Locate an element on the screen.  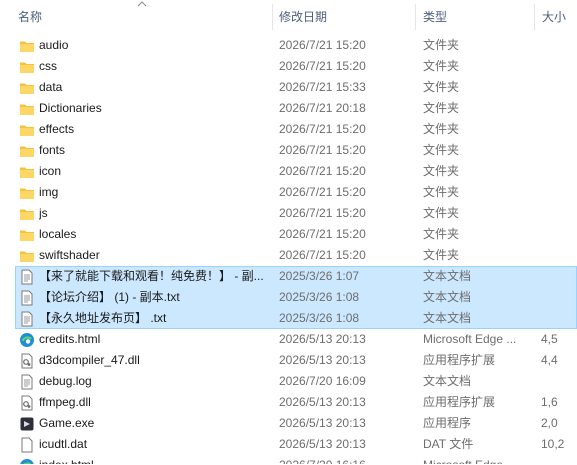
file-row: js 2026/7/21 15:20 文件夹 is located at coordinates (288, 213).